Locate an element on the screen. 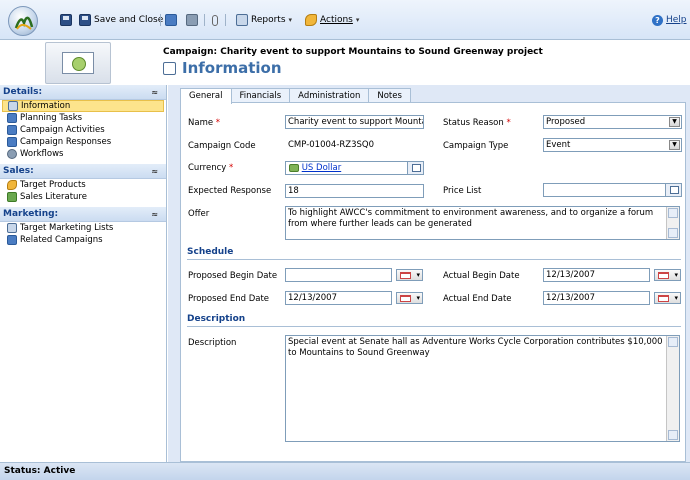 Image resolution: width=690 pixels, height=480 pixels. tab-administration: Administration is located at coordinates (329, 95).